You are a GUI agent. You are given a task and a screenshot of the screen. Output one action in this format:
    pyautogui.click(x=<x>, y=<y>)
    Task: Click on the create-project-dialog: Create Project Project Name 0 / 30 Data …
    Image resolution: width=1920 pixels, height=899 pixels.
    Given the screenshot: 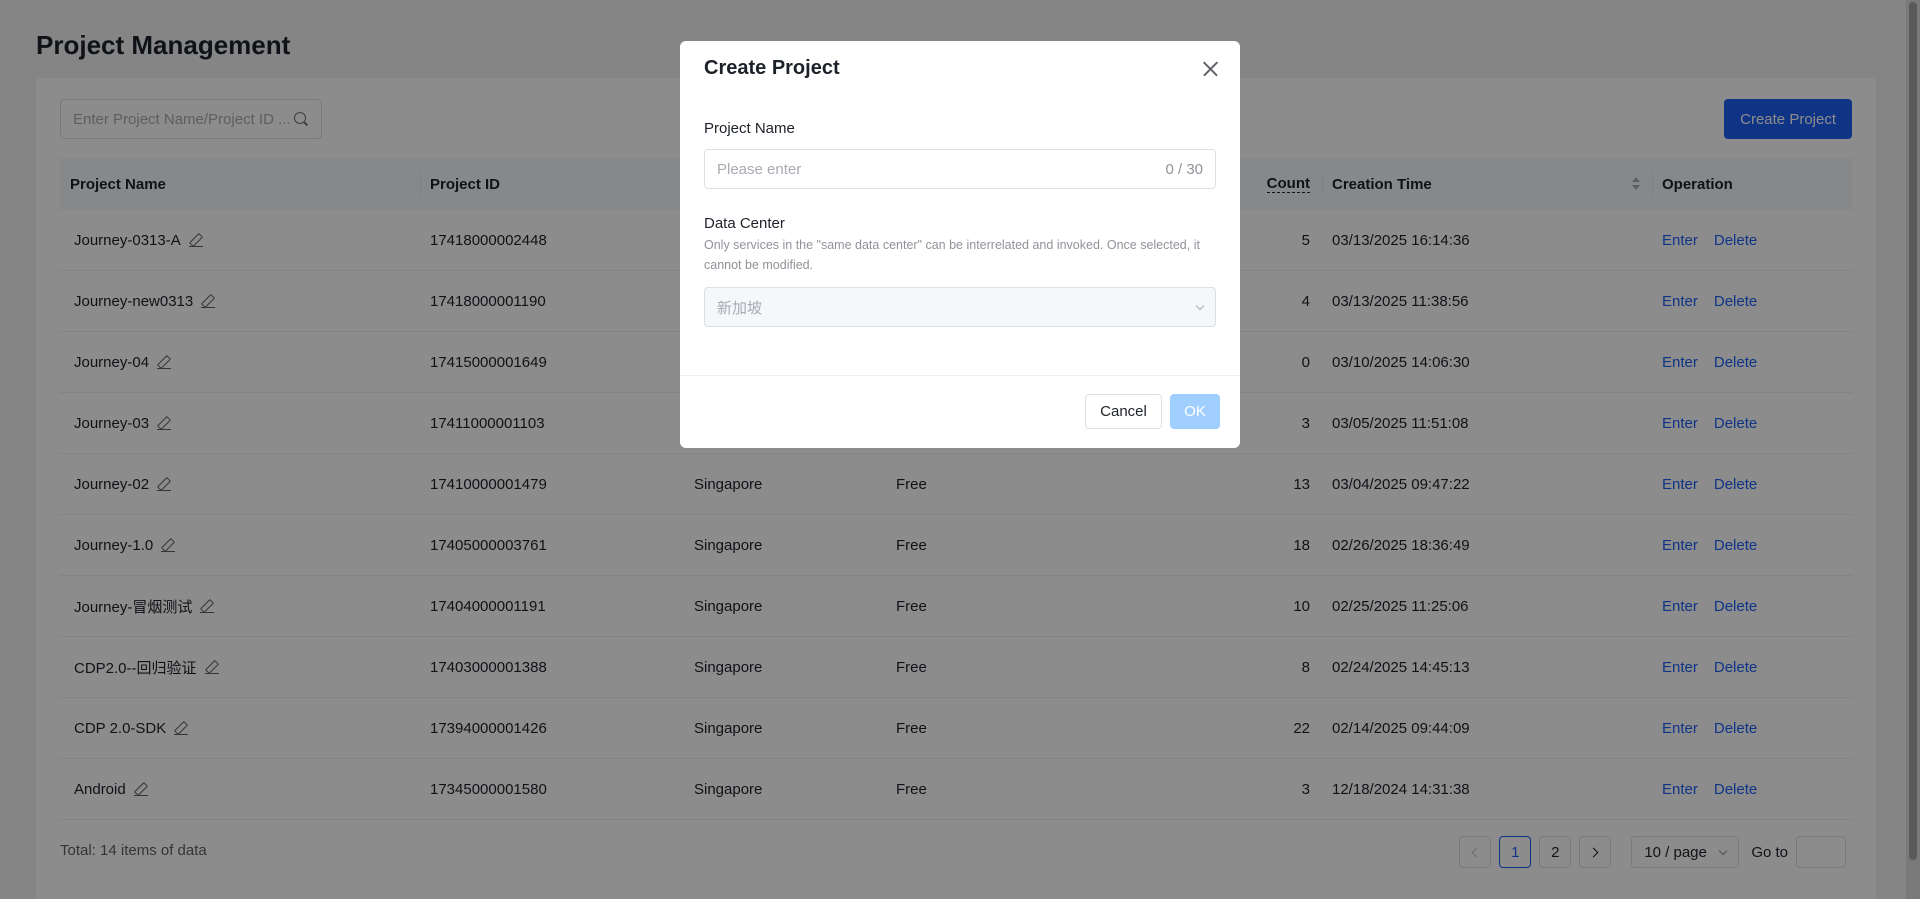 What is the action you would take?
    pyautogui.click(x=960, y=244)
    